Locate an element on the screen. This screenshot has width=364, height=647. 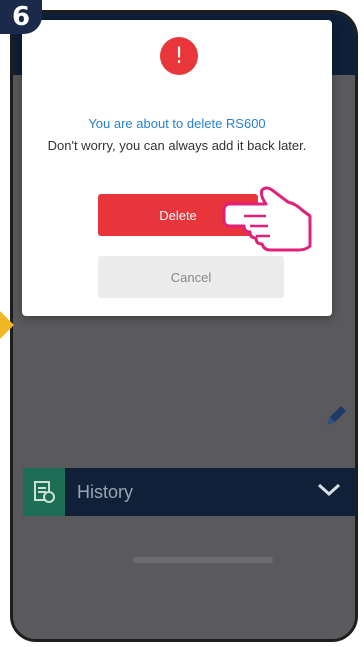
pencil-icon is located at coordinates (336, 418).